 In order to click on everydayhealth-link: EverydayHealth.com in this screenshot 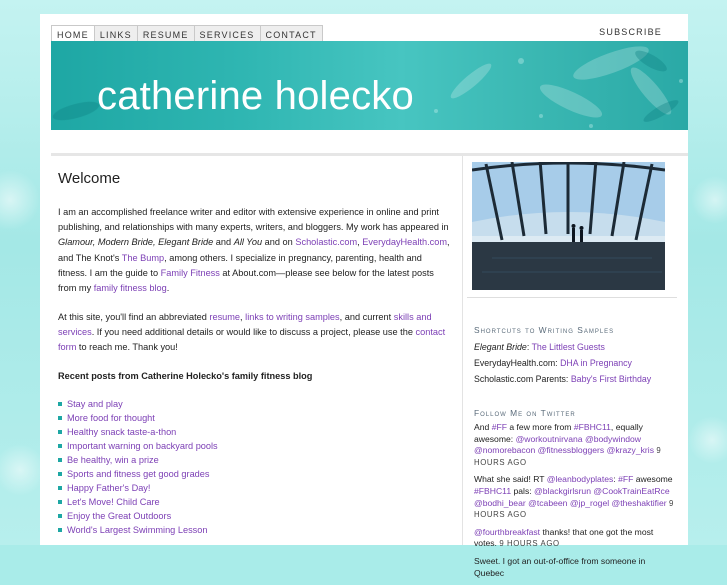, I will do `click(404, 242)`.